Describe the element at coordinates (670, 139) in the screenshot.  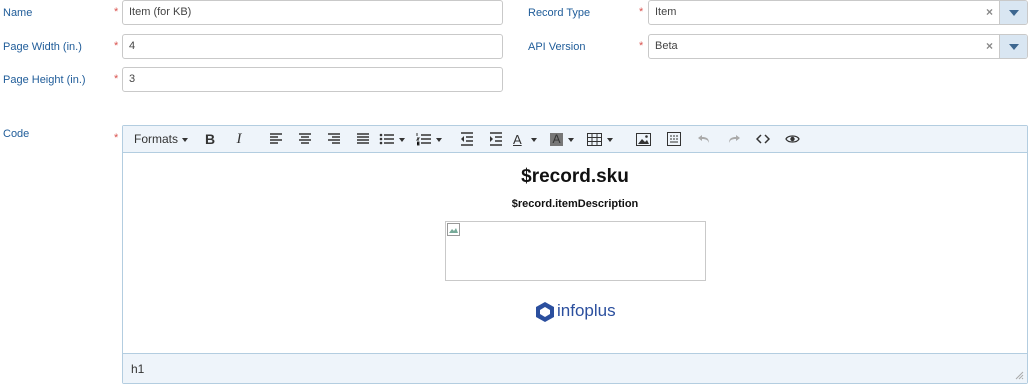
I see `code-sample-icon` at that location.